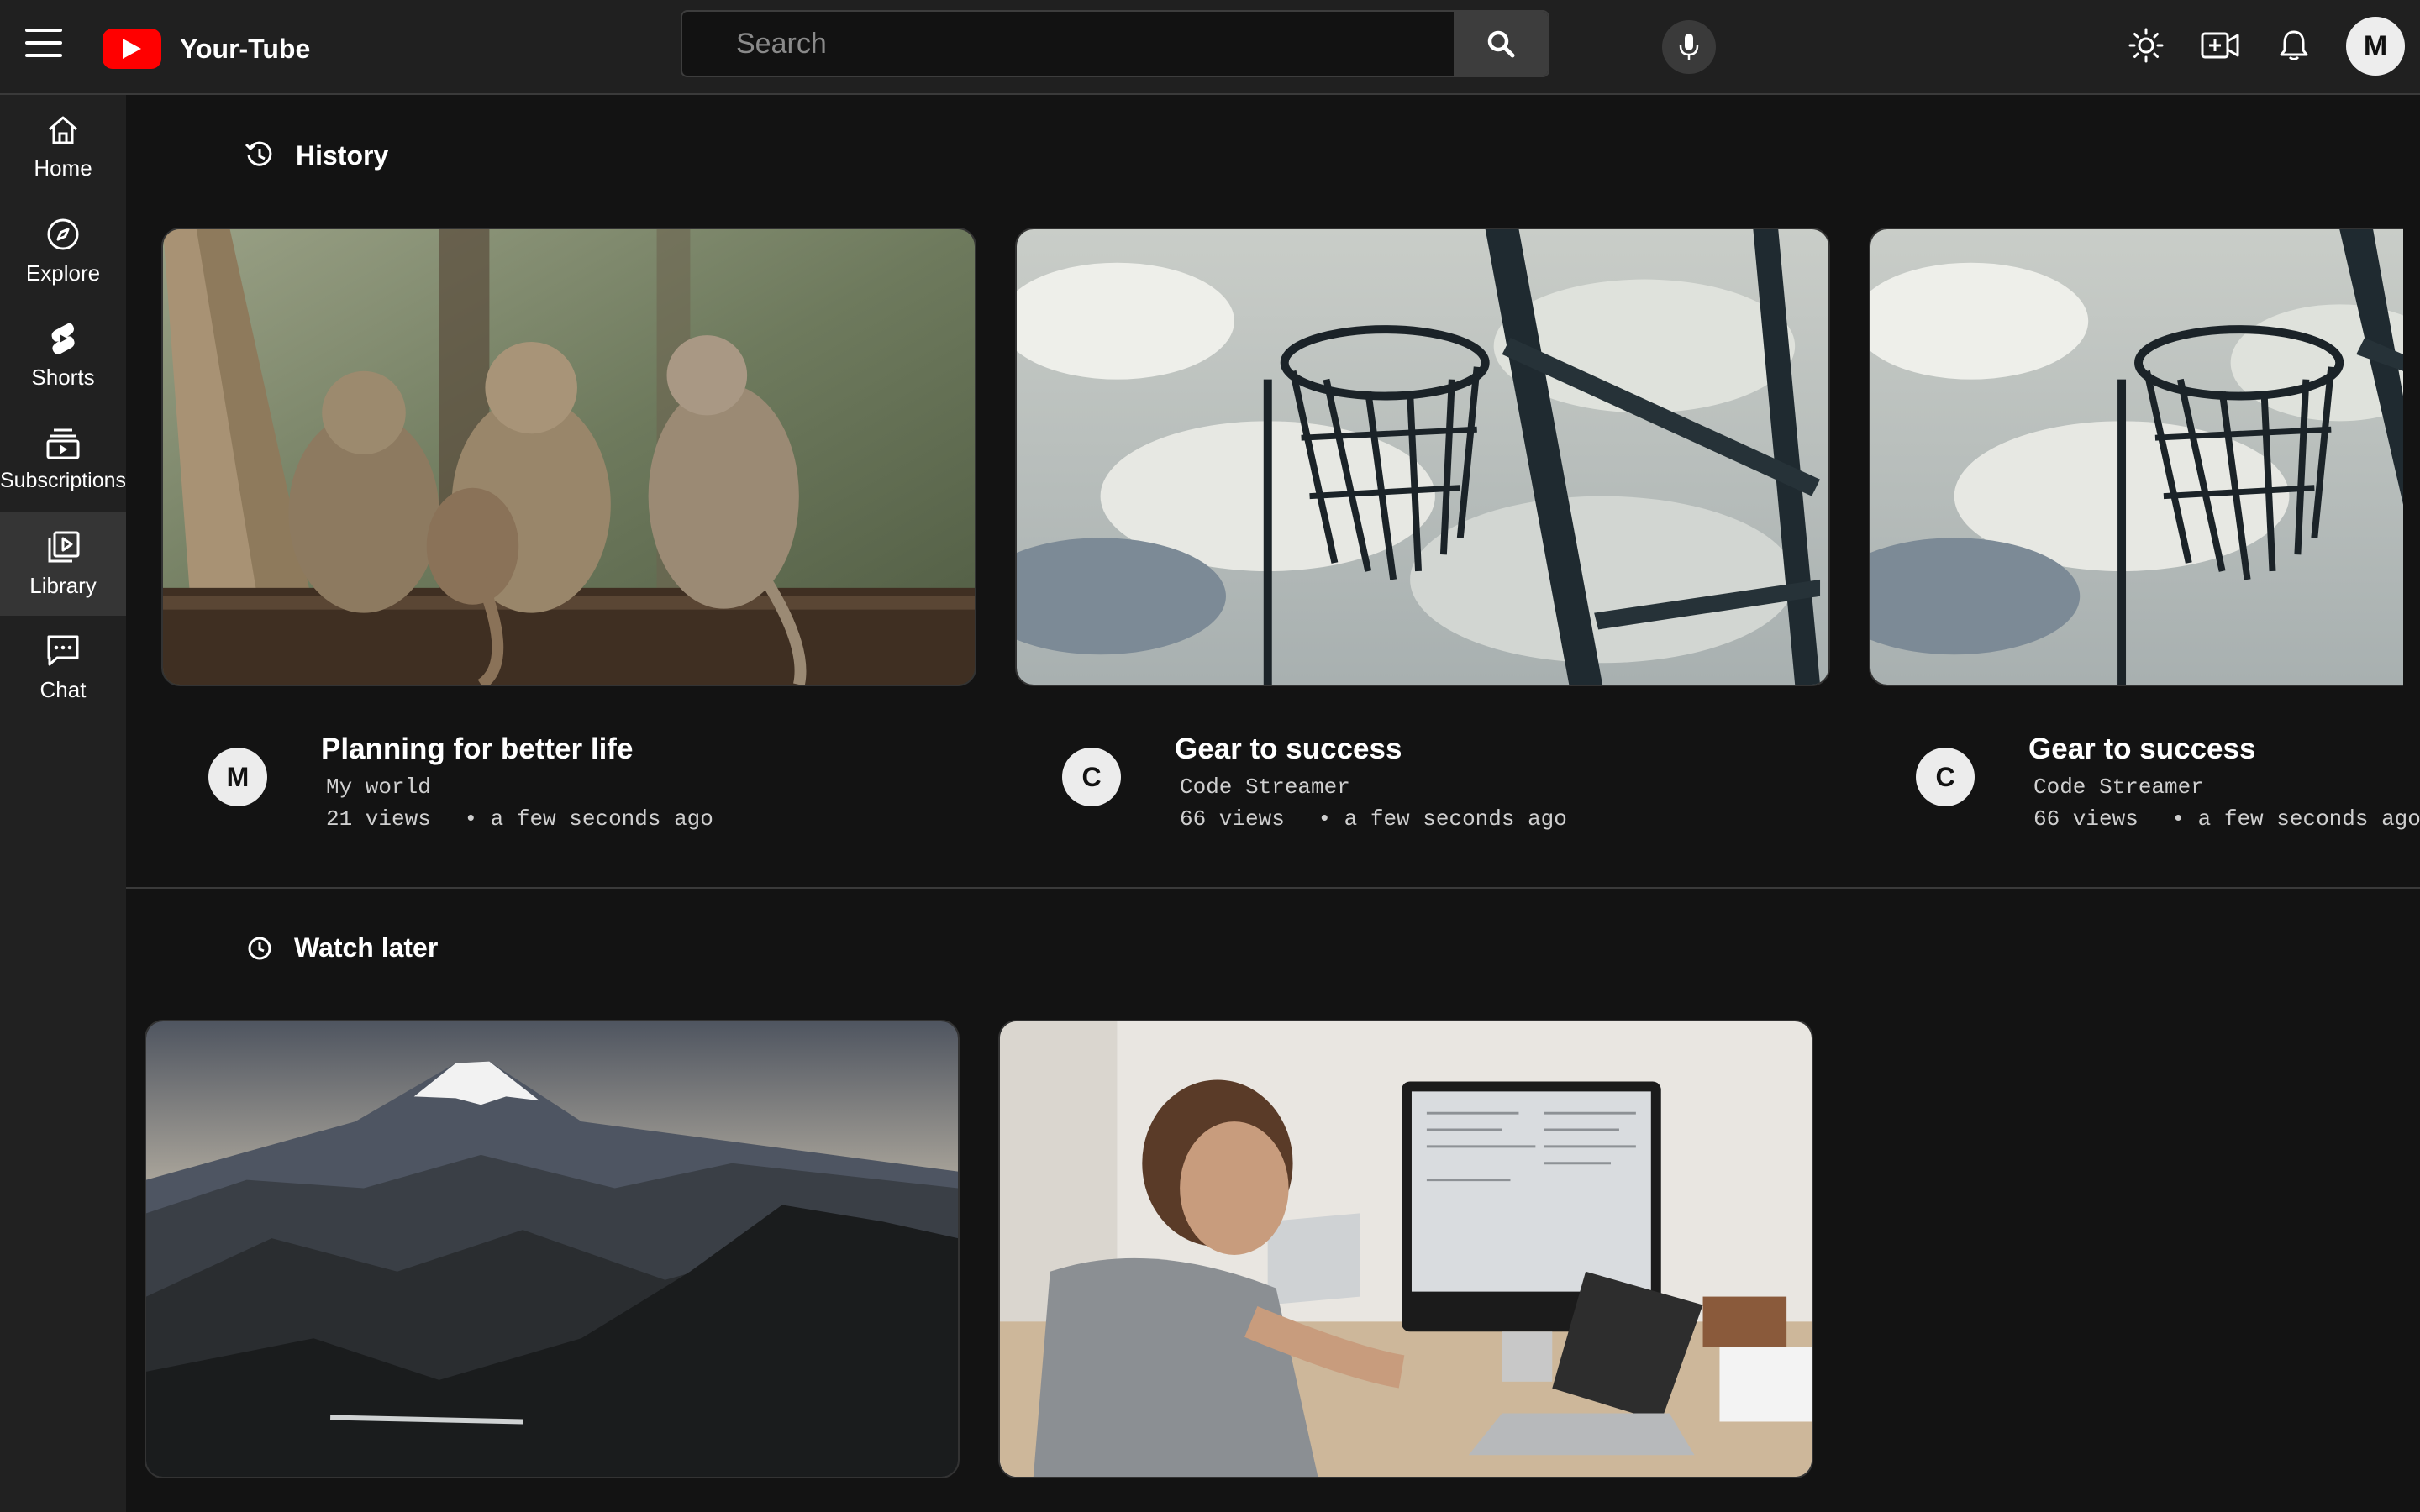 This screenshot has width=2420, height=1512. What do you see at coordinates (64, 480) in the screenshot?
I see `sidebar-item-label: Subscriptions` at bounding box center [64, 480].